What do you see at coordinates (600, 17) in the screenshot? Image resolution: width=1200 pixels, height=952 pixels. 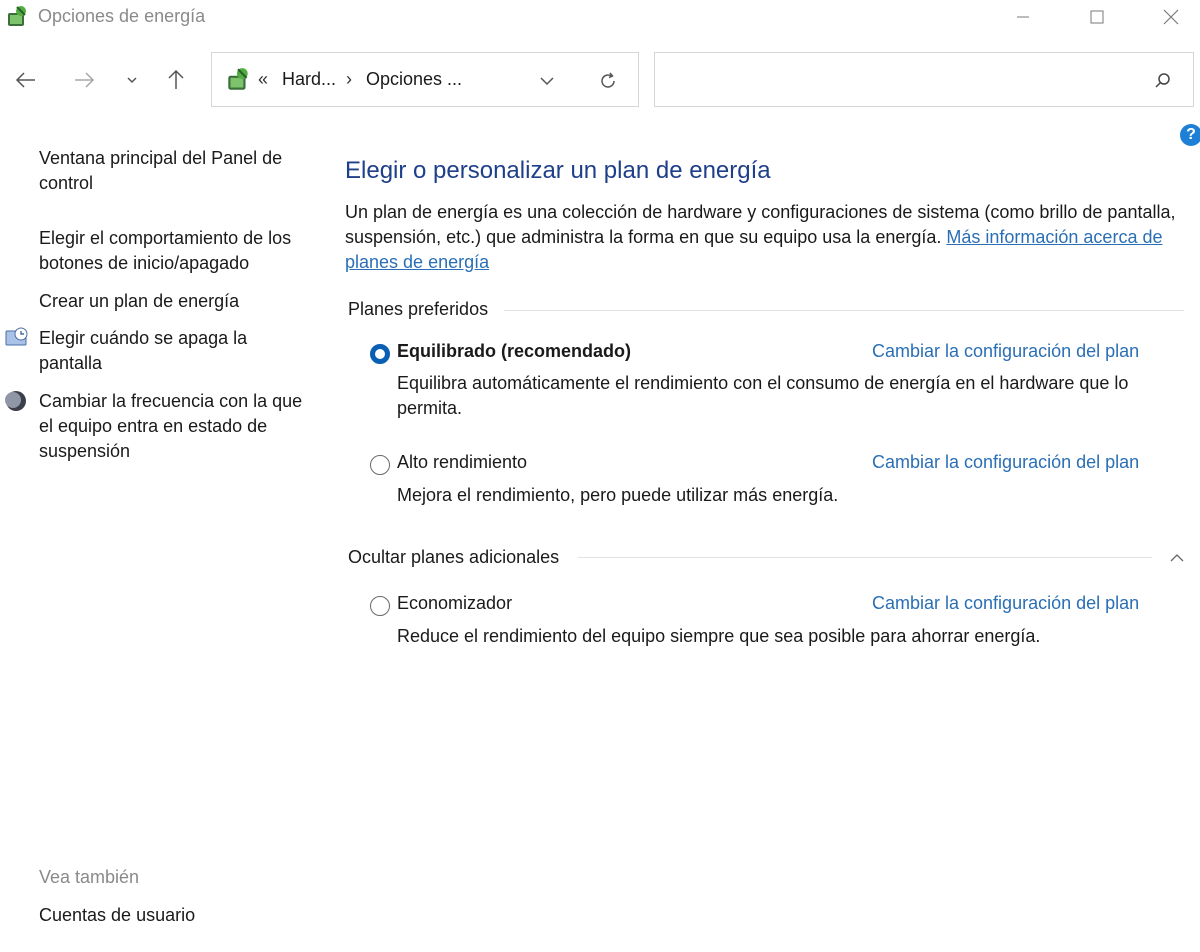 I see `title-bar: Opciones de energía` at bounding box center [600, 17].